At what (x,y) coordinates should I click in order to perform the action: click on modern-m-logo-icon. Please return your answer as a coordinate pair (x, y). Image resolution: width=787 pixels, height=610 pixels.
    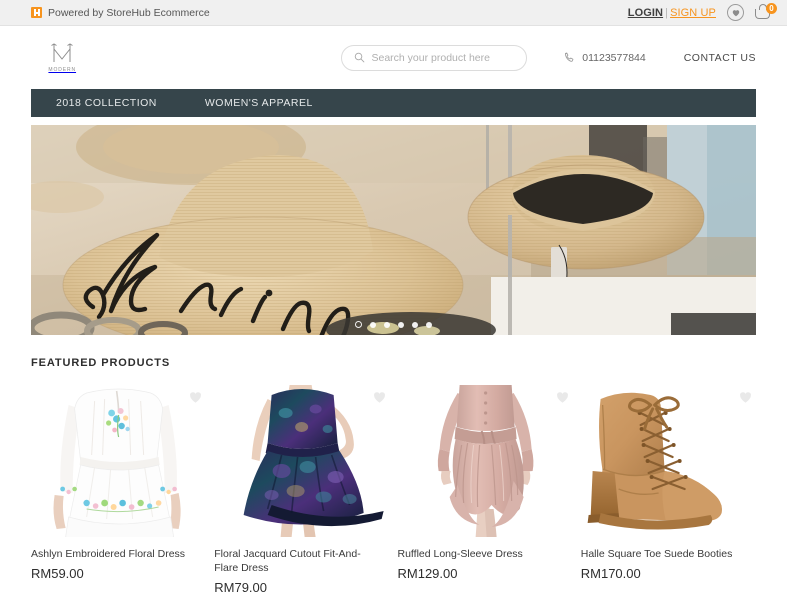
    Looking at the image, I should click on (62, 52).